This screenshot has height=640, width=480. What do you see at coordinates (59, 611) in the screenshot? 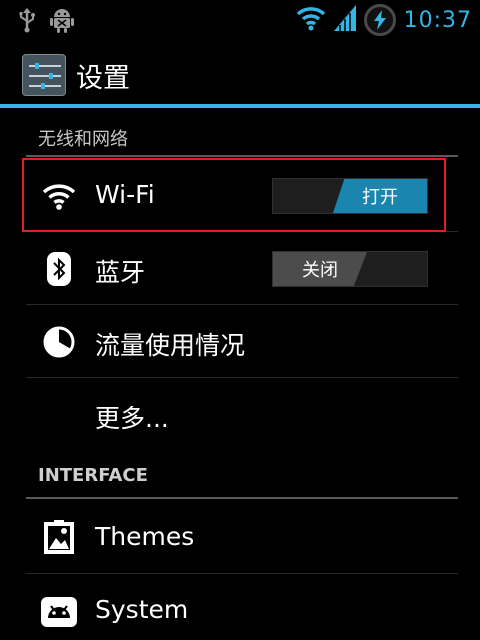
I see `system-android-icon` at bounding box center [59, 611].